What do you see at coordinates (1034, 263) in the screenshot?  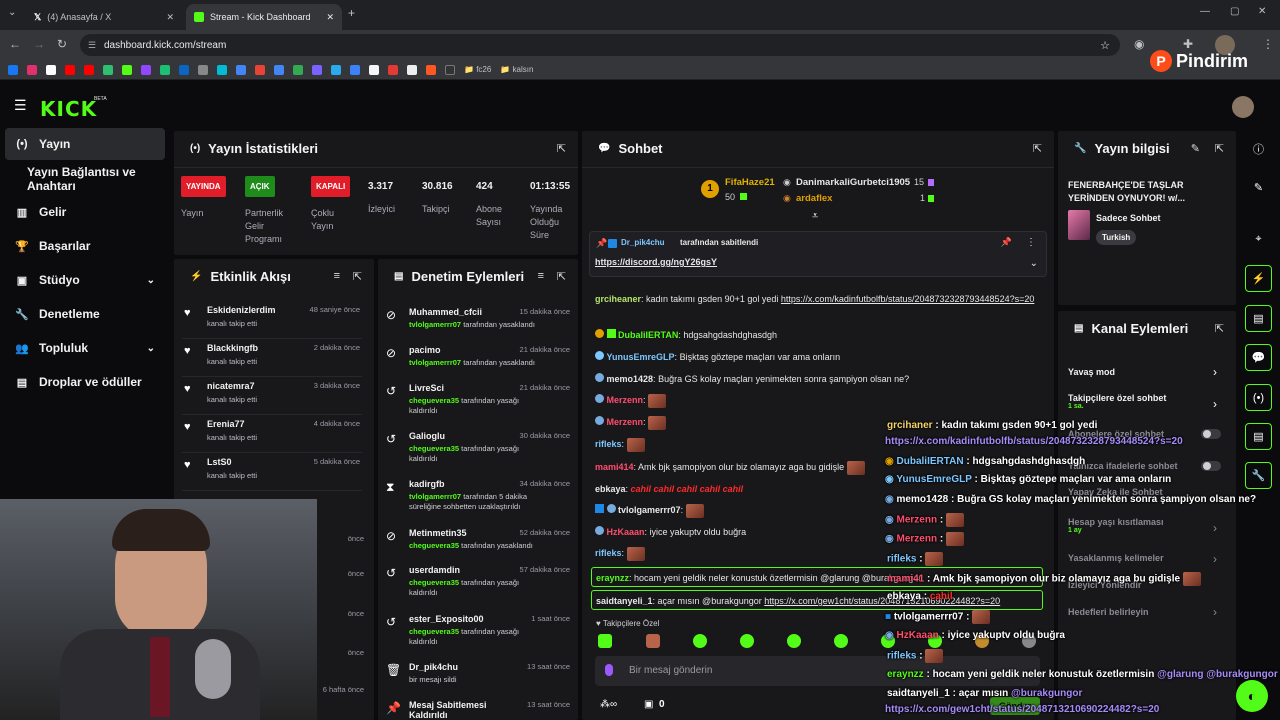 I see `chevron-down-icon: ⌄` at bounding box center [1034, 263].